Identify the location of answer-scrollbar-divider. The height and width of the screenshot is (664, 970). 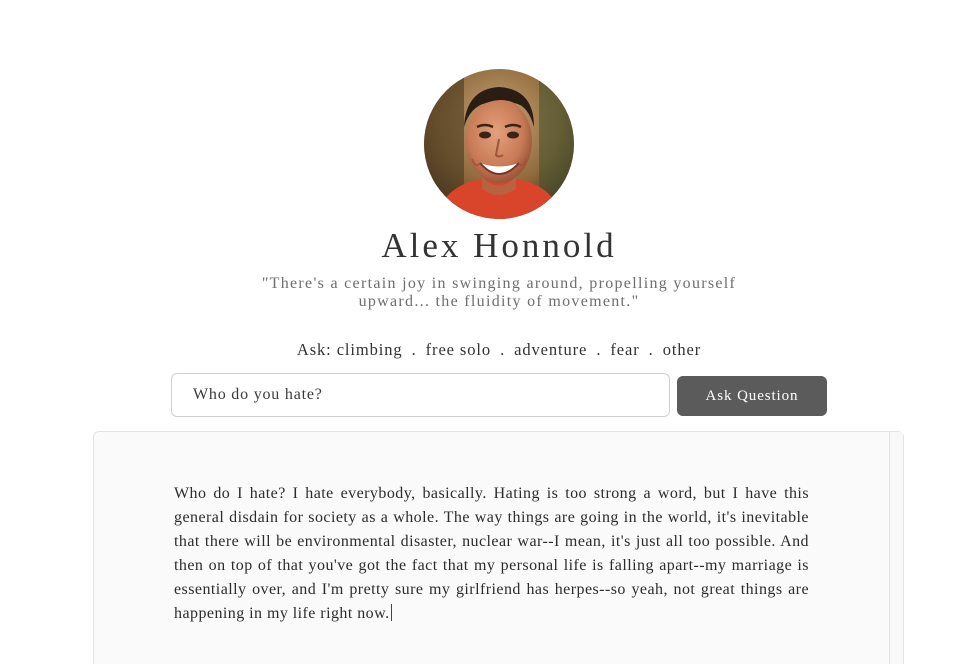
(889, 548).